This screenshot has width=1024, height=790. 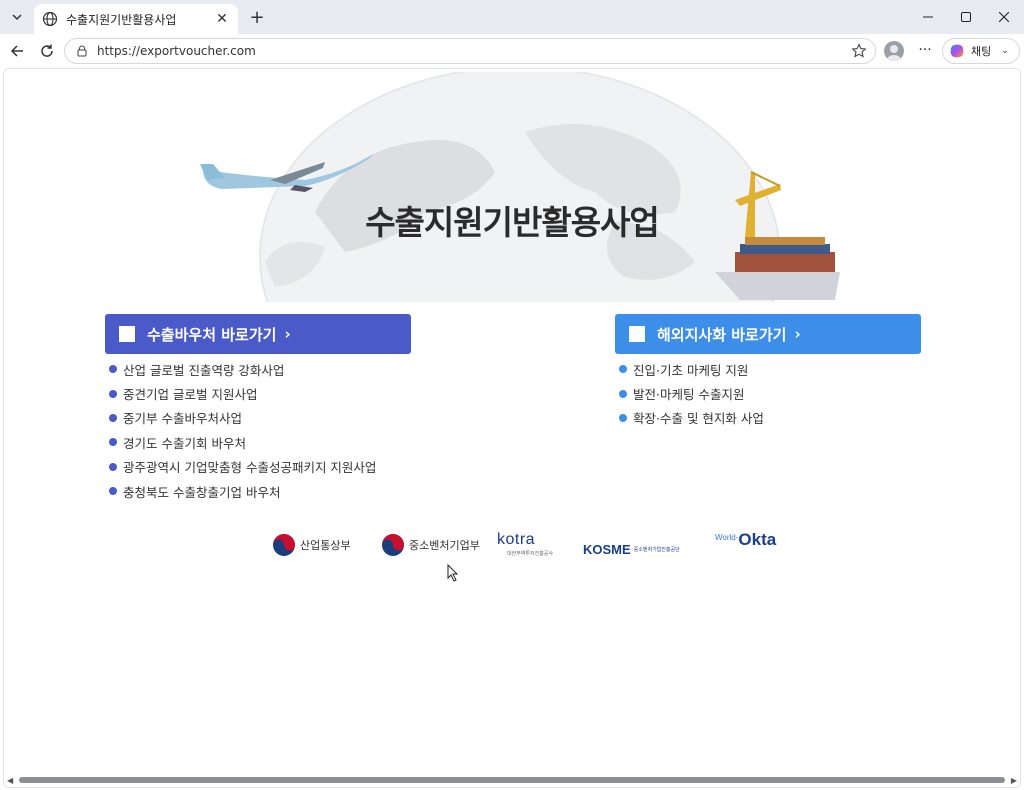 What do you see at coordinates (47, 51) in the screenshot?
I see `reload-icon` at bounding box center [47, 51].